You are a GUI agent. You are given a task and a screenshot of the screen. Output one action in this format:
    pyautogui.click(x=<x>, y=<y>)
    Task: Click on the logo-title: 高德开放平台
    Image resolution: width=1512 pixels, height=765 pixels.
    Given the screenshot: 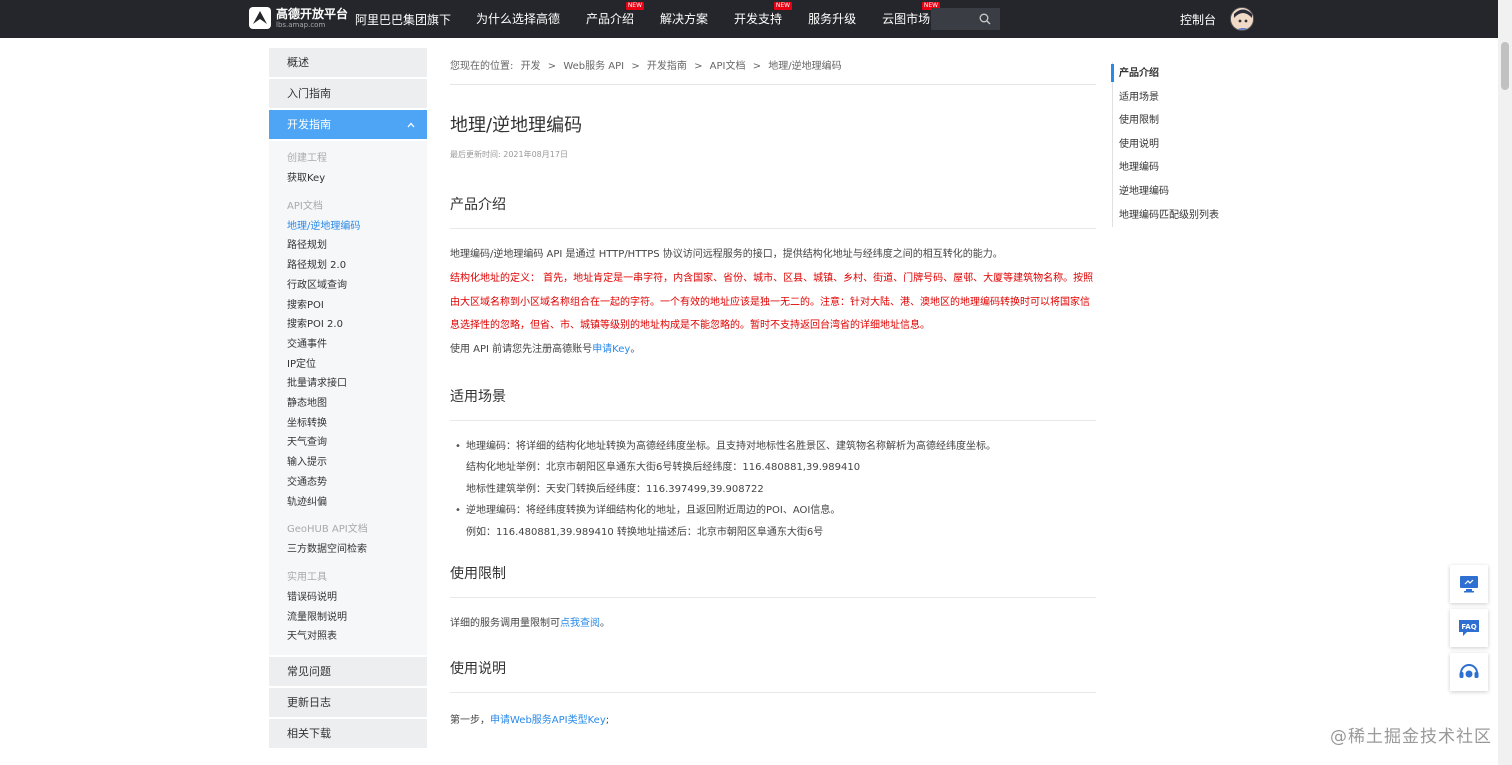 What is the action you would take?
    pyautogui.click(x=312, y=13)
    